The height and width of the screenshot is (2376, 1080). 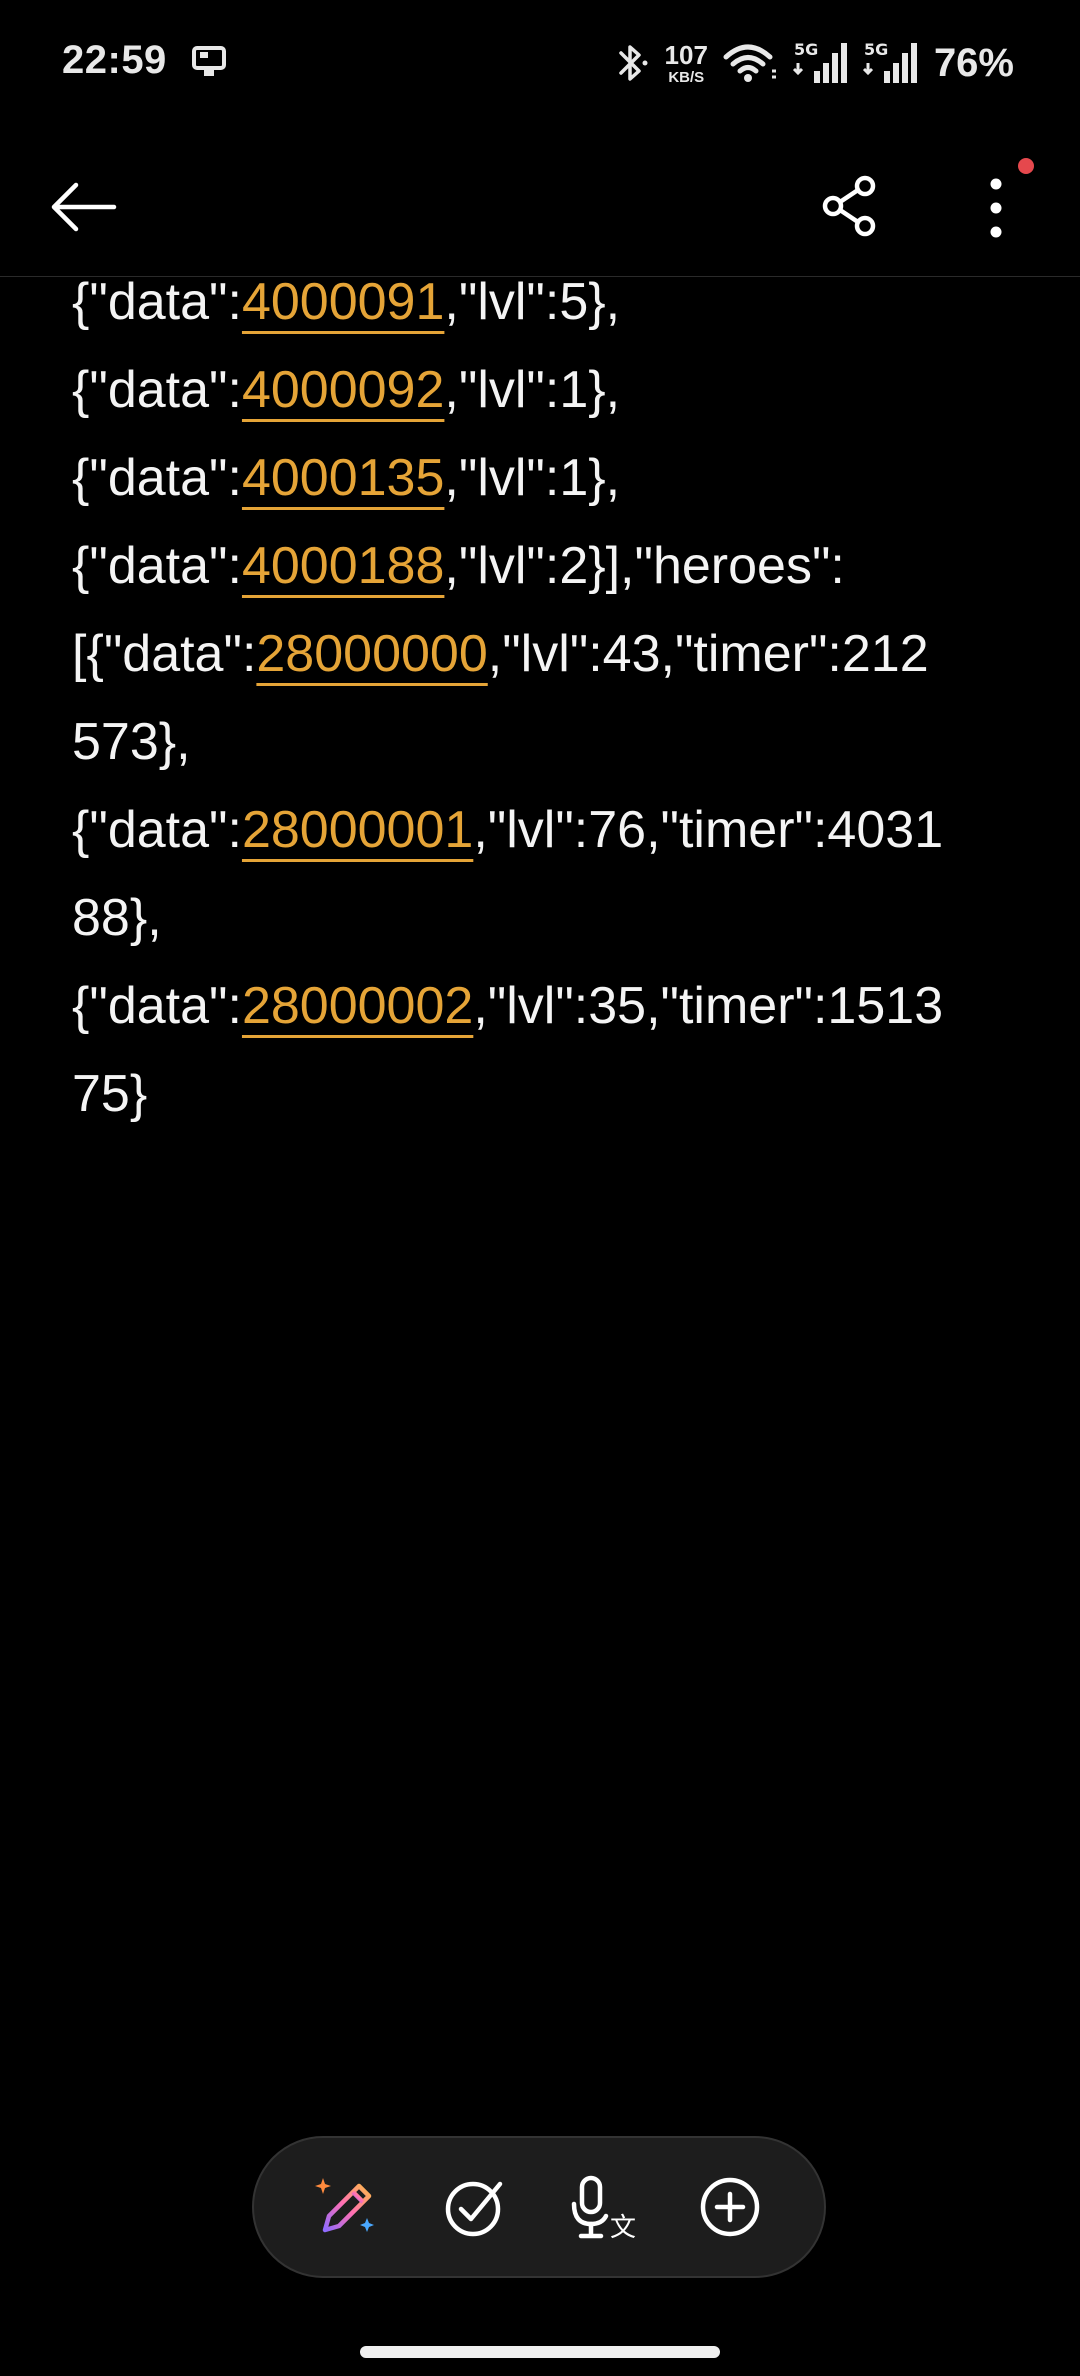 I want to click on note-text: ,"lvl":35,"timer":1513, so click(x=708, y=1006).